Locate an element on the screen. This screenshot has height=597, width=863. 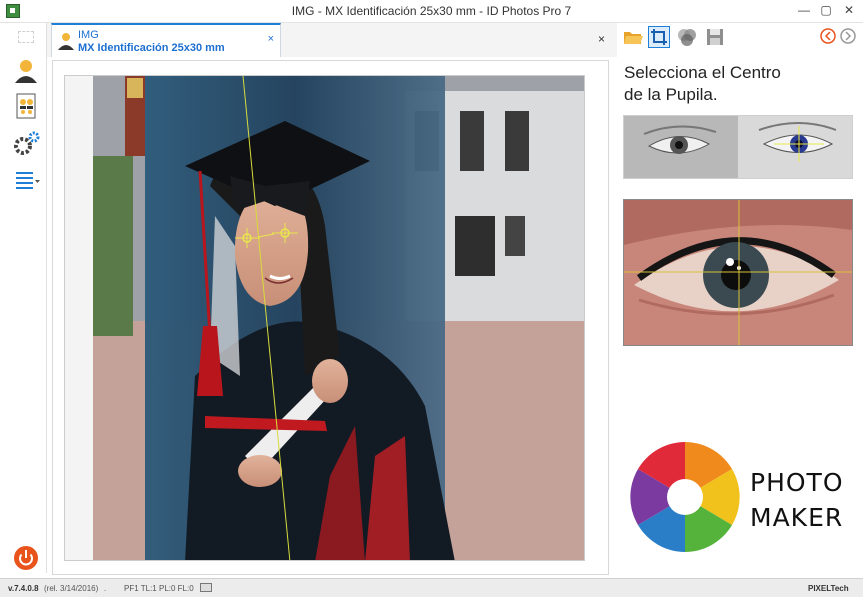
sidebar-power-button is located at coordinates (26, 558).